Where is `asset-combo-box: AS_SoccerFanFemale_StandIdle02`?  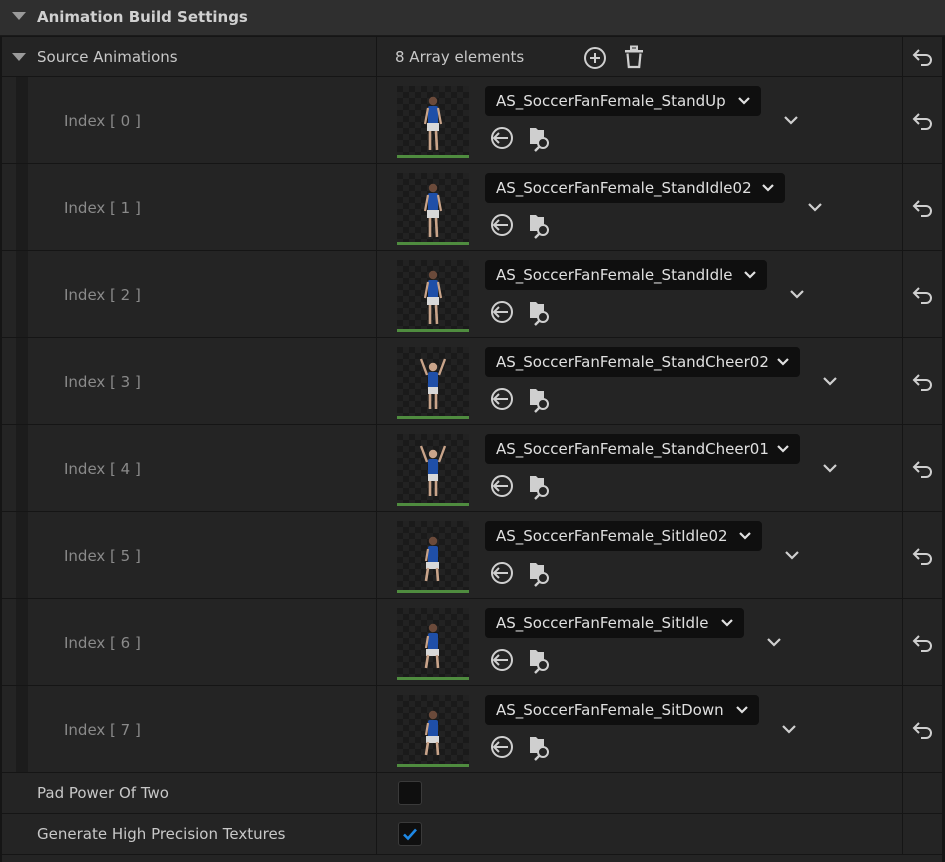 asset-combo-box: AS_SoccerFanFemale_StandIdle02 is located at coordinates (635, 188).